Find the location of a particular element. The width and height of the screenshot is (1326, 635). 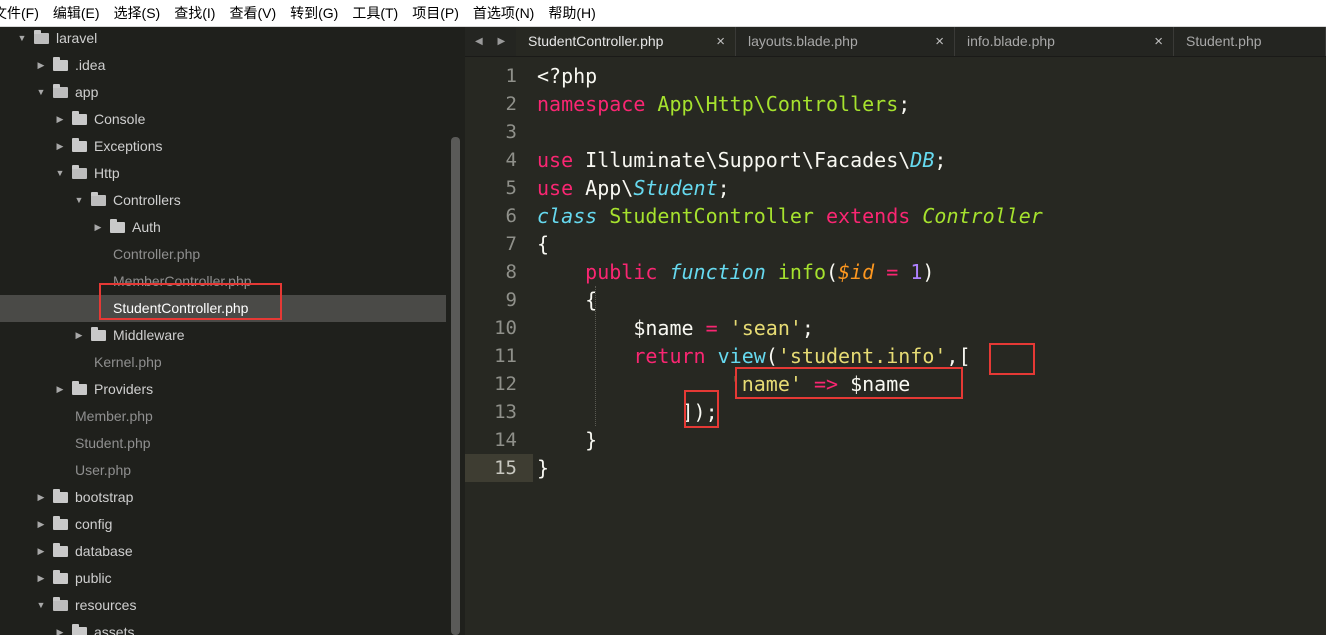

menu-item-6: 工具(T) is located at coordinates (375, 13).